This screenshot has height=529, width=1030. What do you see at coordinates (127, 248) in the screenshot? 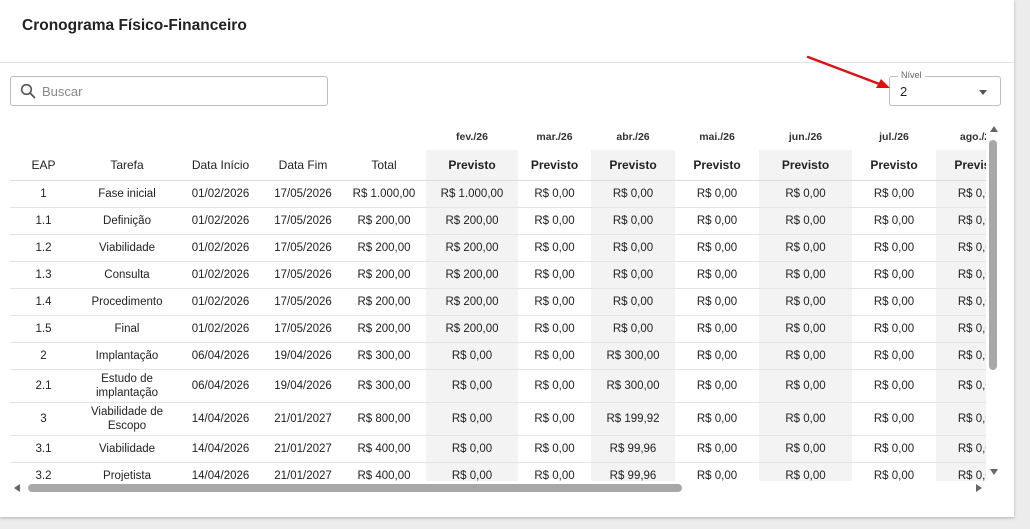
I see `cell-tarefa: Viabilidade` at bounding box center [127, 248].